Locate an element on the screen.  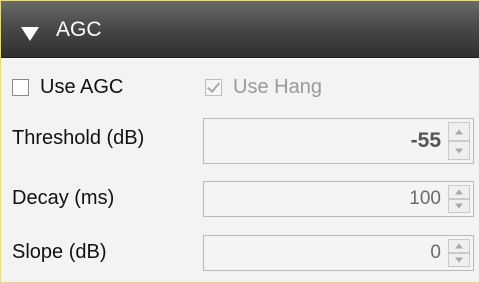
decay-value: 100 is located at coordinates (425, 199).